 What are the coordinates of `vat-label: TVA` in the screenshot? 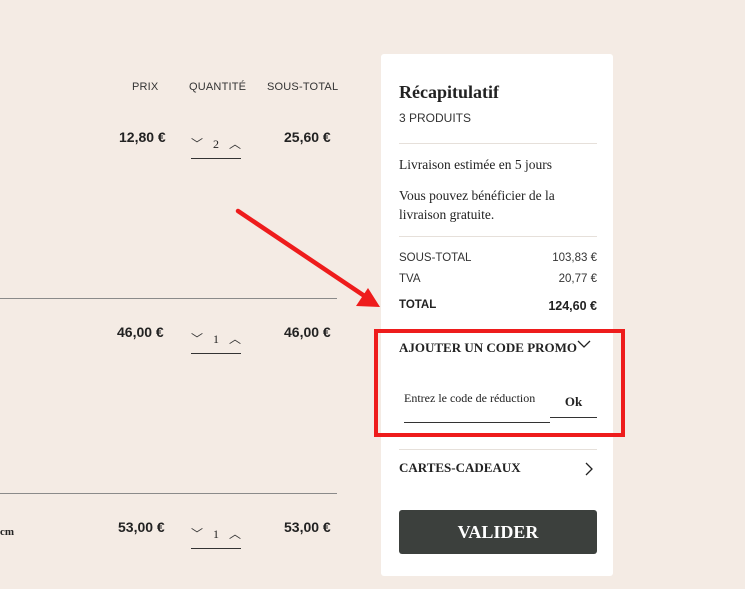 It's located at (410, 279).